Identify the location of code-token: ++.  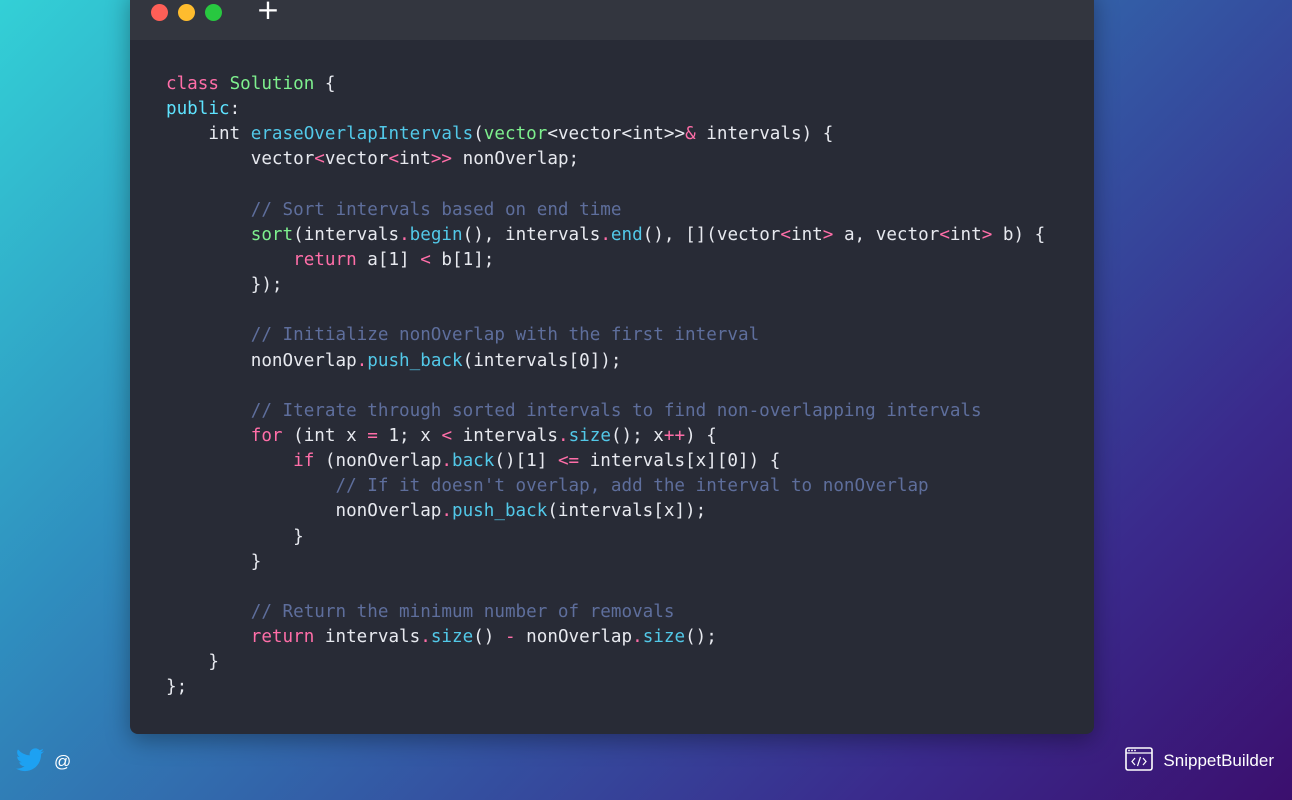
(674, 435).